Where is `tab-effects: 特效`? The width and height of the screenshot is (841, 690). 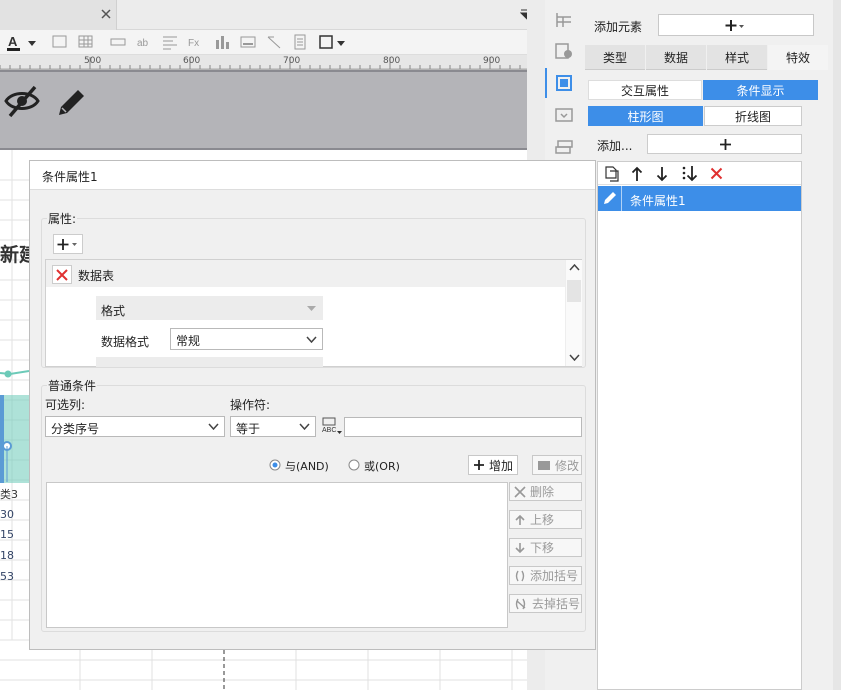
tab-effects: 特效 is located at coordinates (798, 57).